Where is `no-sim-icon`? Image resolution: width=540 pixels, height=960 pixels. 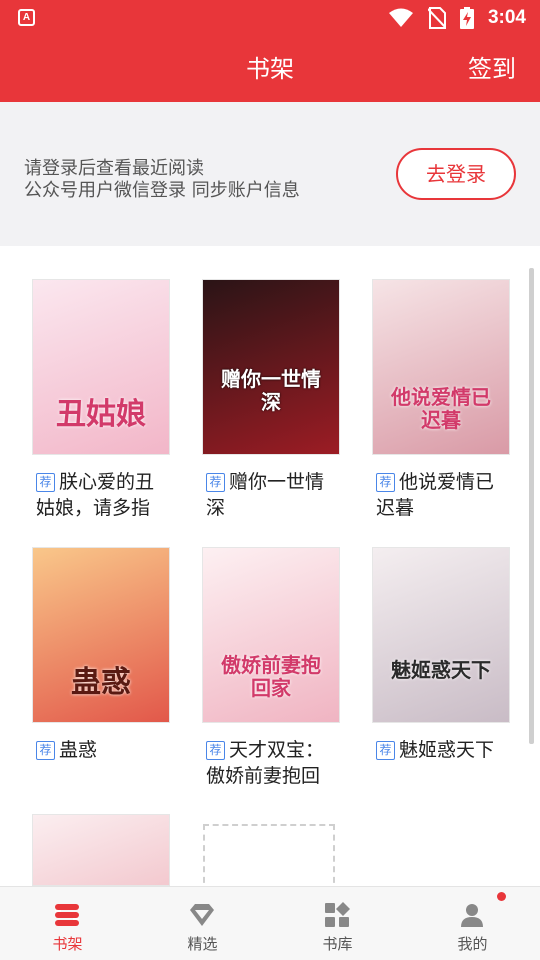
no-sim-icon is located at coordinates (436, 18).